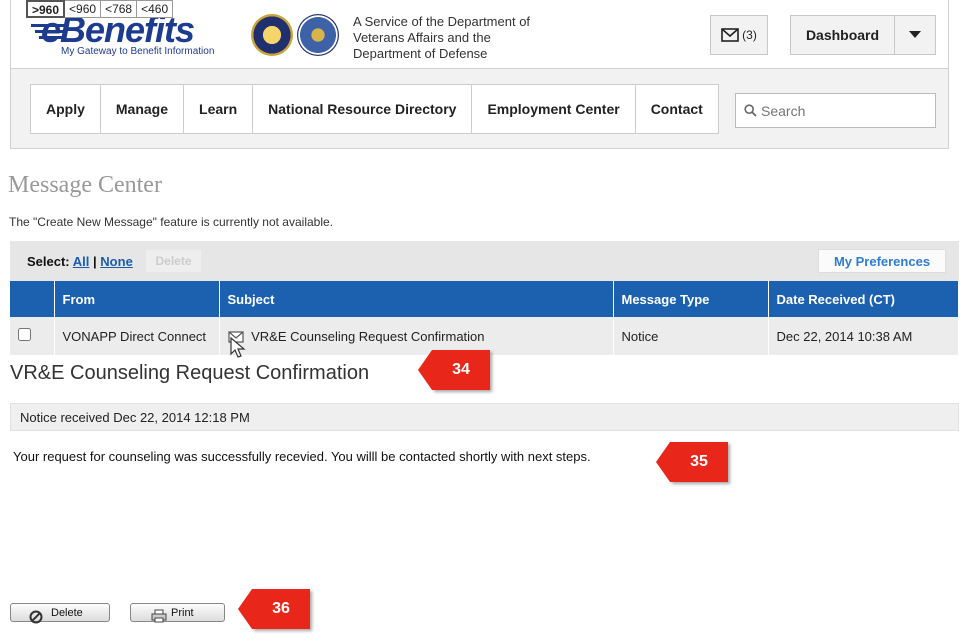 This screenshot has width=970, height=643. Describe the element at coordinates (85, 185) in the screenshot. I see `page-title: Message Center` at that location.